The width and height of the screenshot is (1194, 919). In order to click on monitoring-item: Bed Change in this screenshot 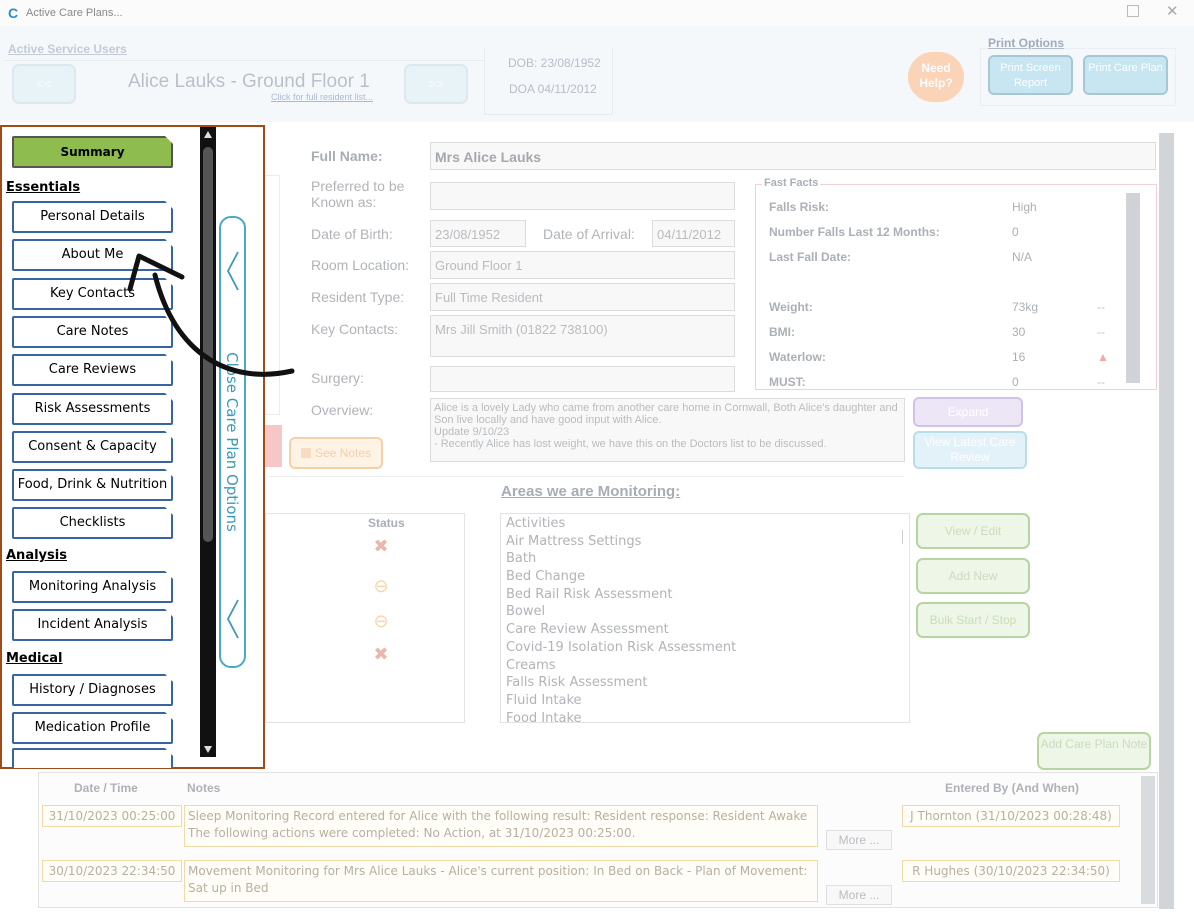, I will do `click(705, 578)`.